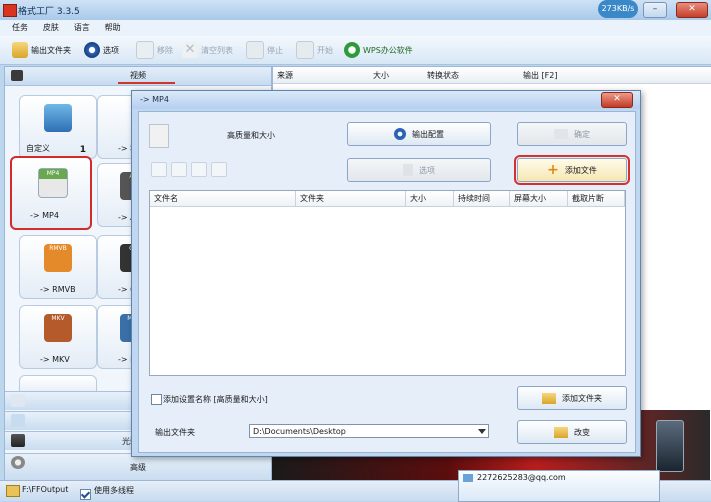 This screenshot has height=502, width=711. Describe the element at coordinates (521, 477) in the screenshot. I see `notification-email: 2272625283@qq.com` at that location.